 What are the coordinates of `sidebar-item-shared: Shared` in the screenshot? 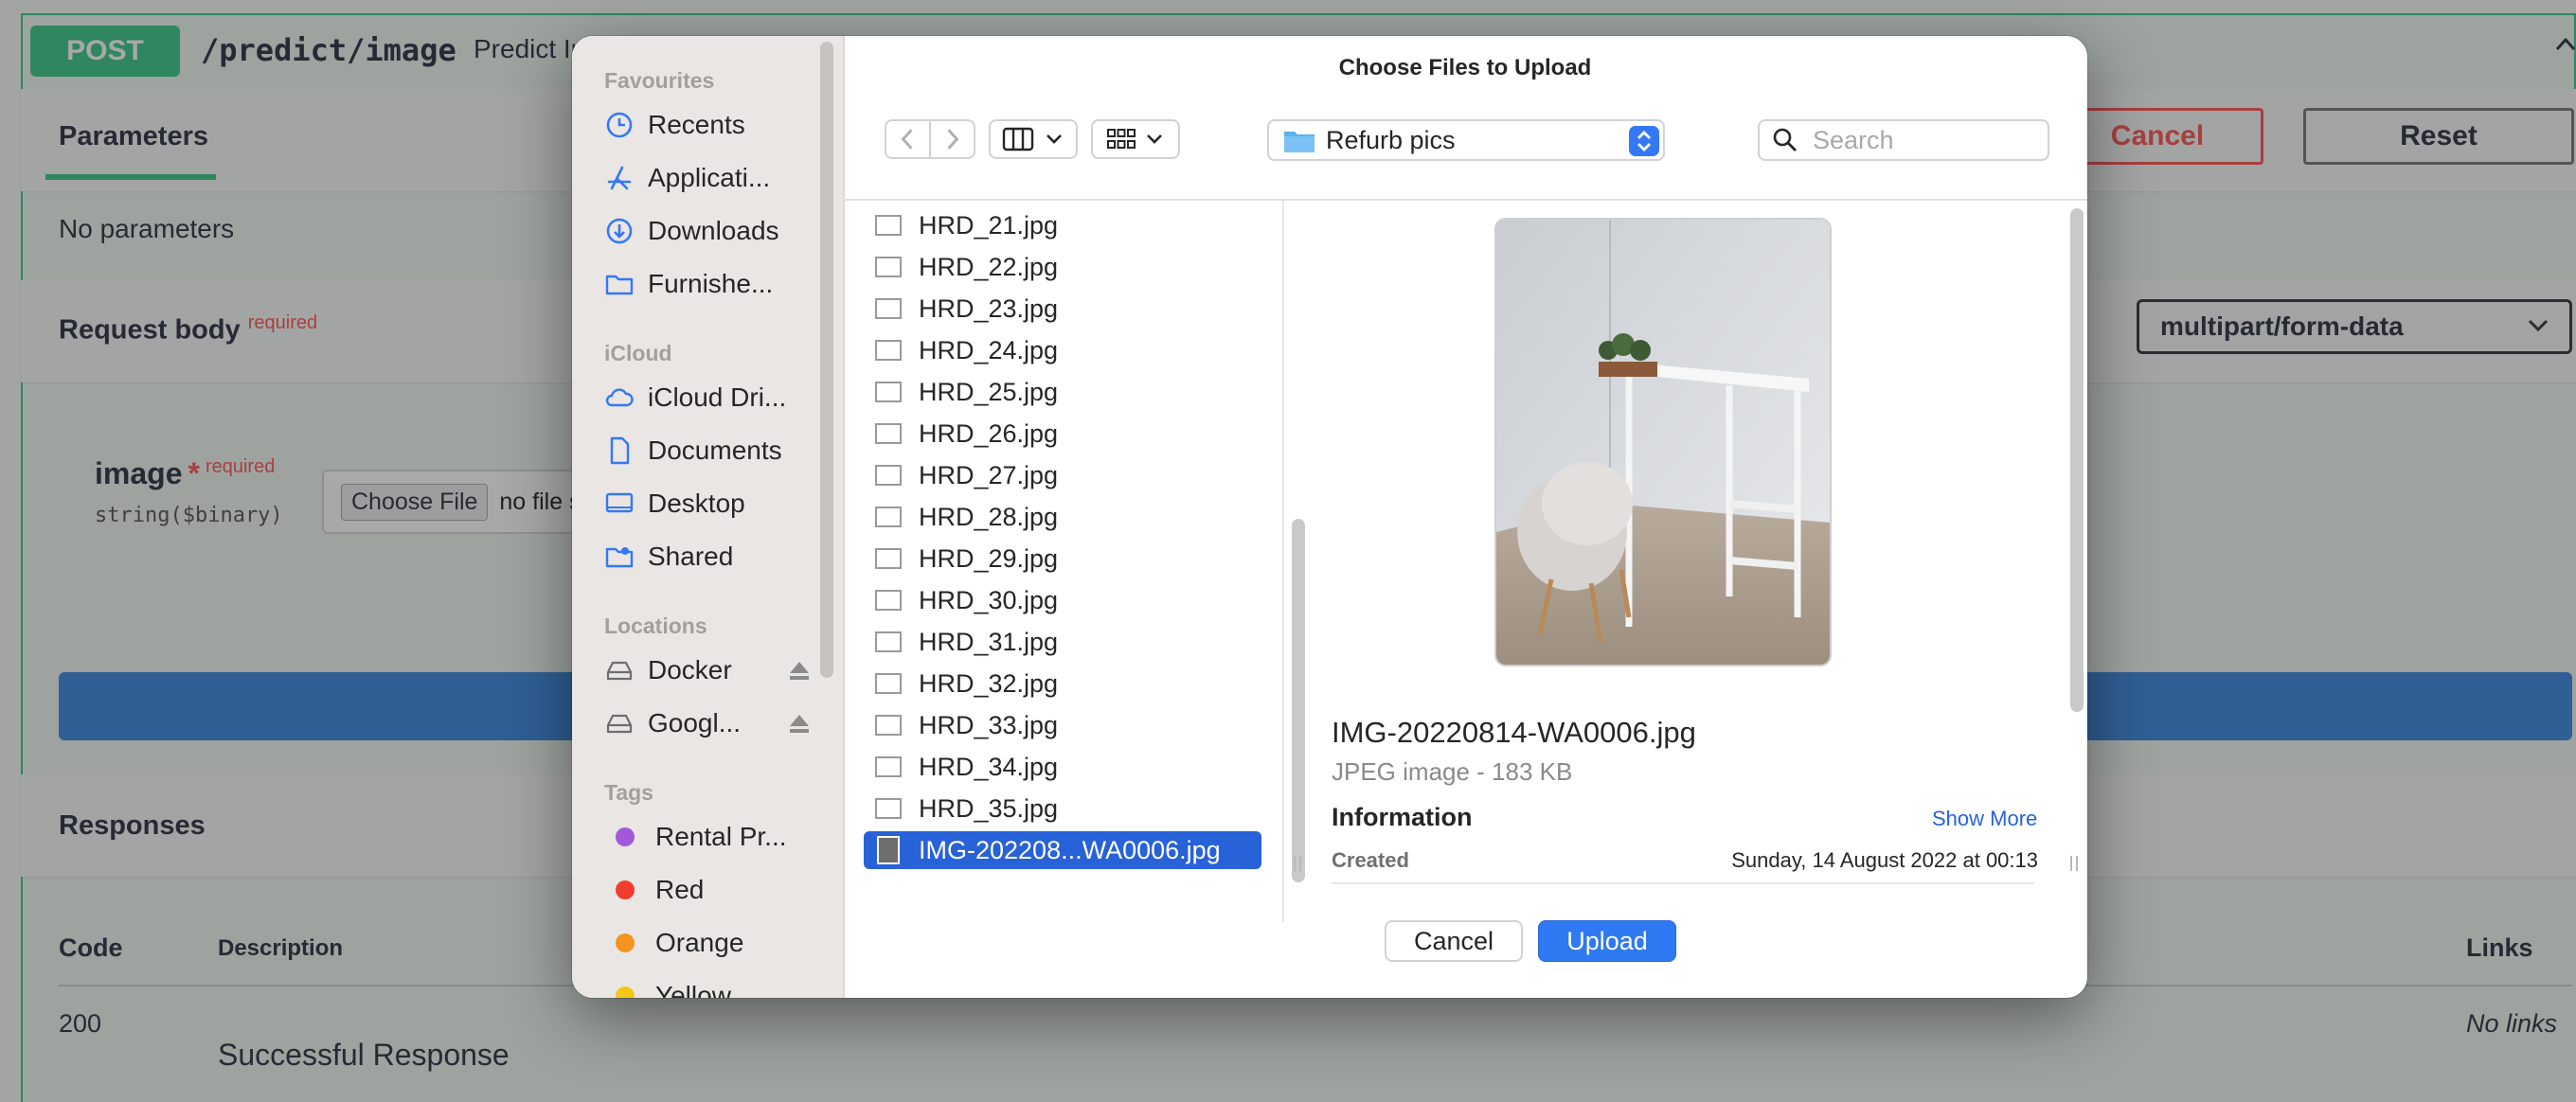 It's located at (716, 556).